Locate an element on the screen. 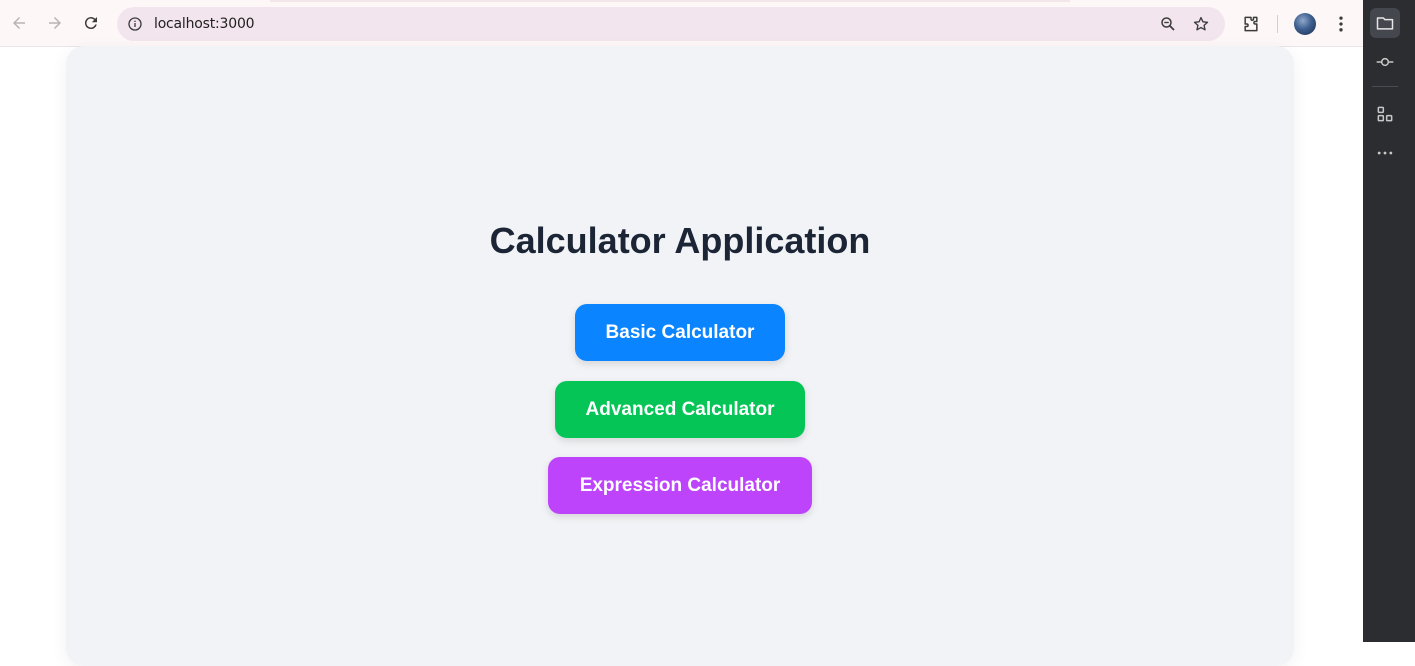 The width and height of the screenshot is (1415, 666). arrow-left-icon is located at coordinates (19, 23).